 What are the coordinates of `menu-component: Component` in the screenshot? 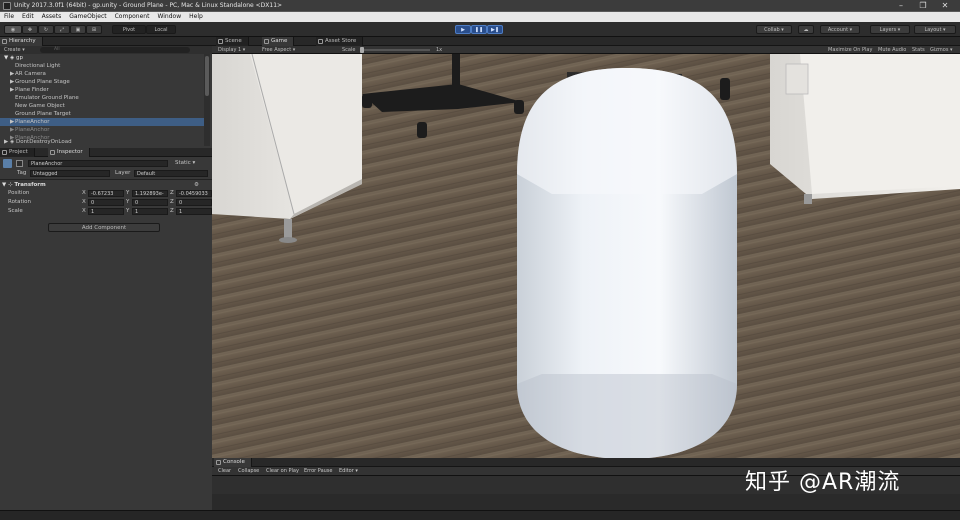 It's located at (132, 17).